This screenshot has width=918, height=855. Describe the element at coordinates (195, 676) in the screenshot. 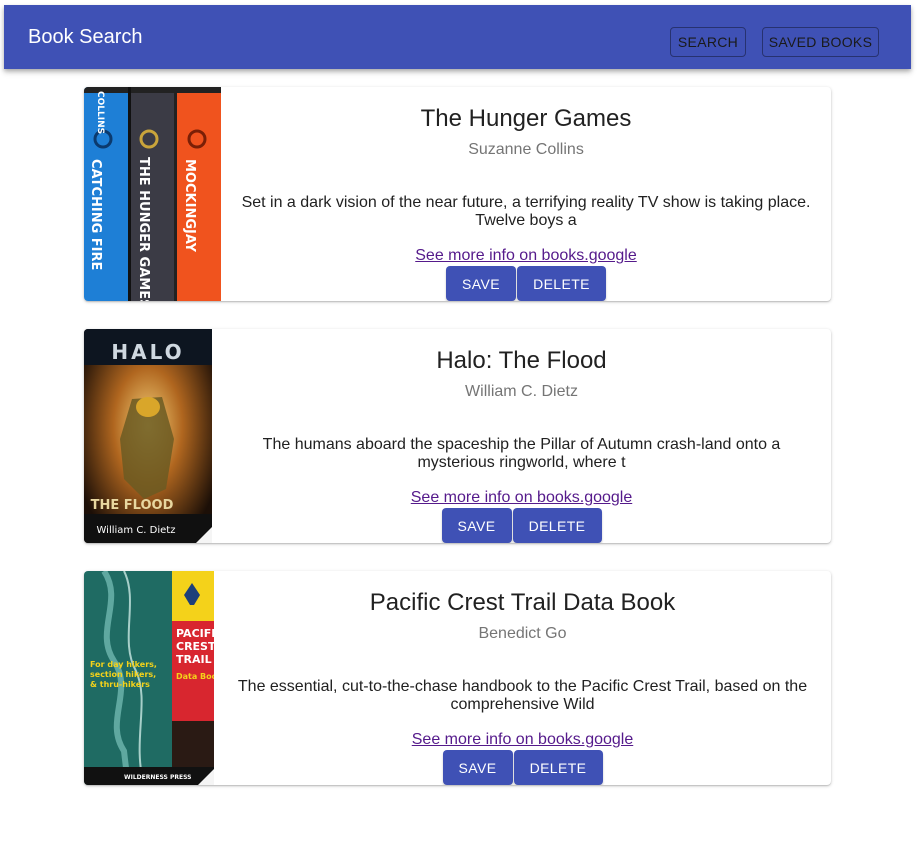

I see `cover-subtitle-text: Data Book` at that location.